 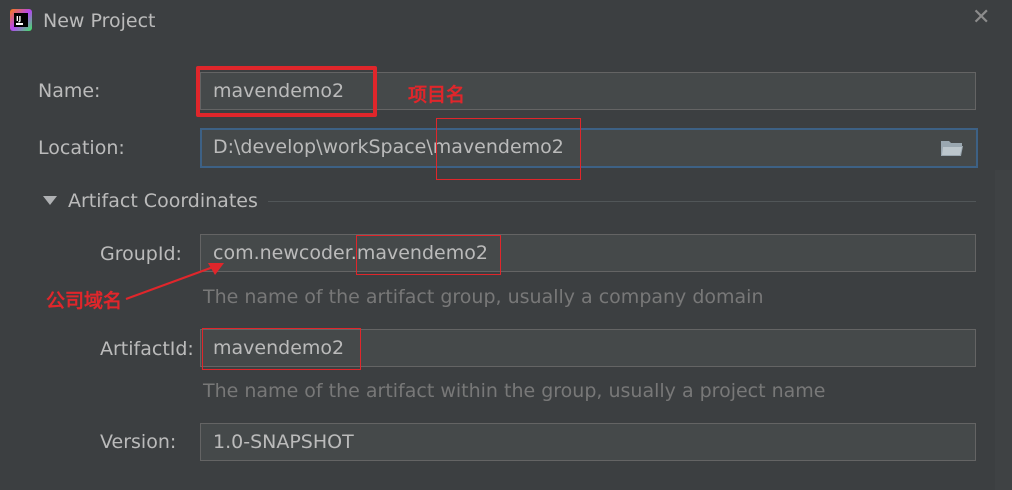 What do you see at coordinates (589, 148) in the screenshot?
I see `location-input: D:\develop\workSpace\mavendemo2` at bounding box center [589, 148].